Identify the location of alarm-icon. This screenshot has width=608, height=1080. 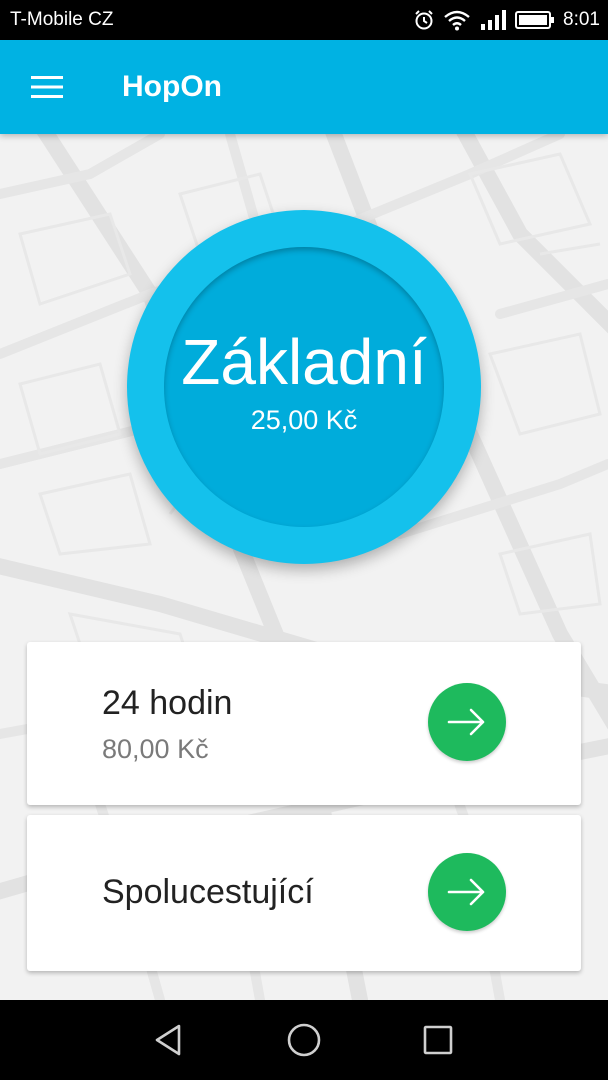
(424, 20).